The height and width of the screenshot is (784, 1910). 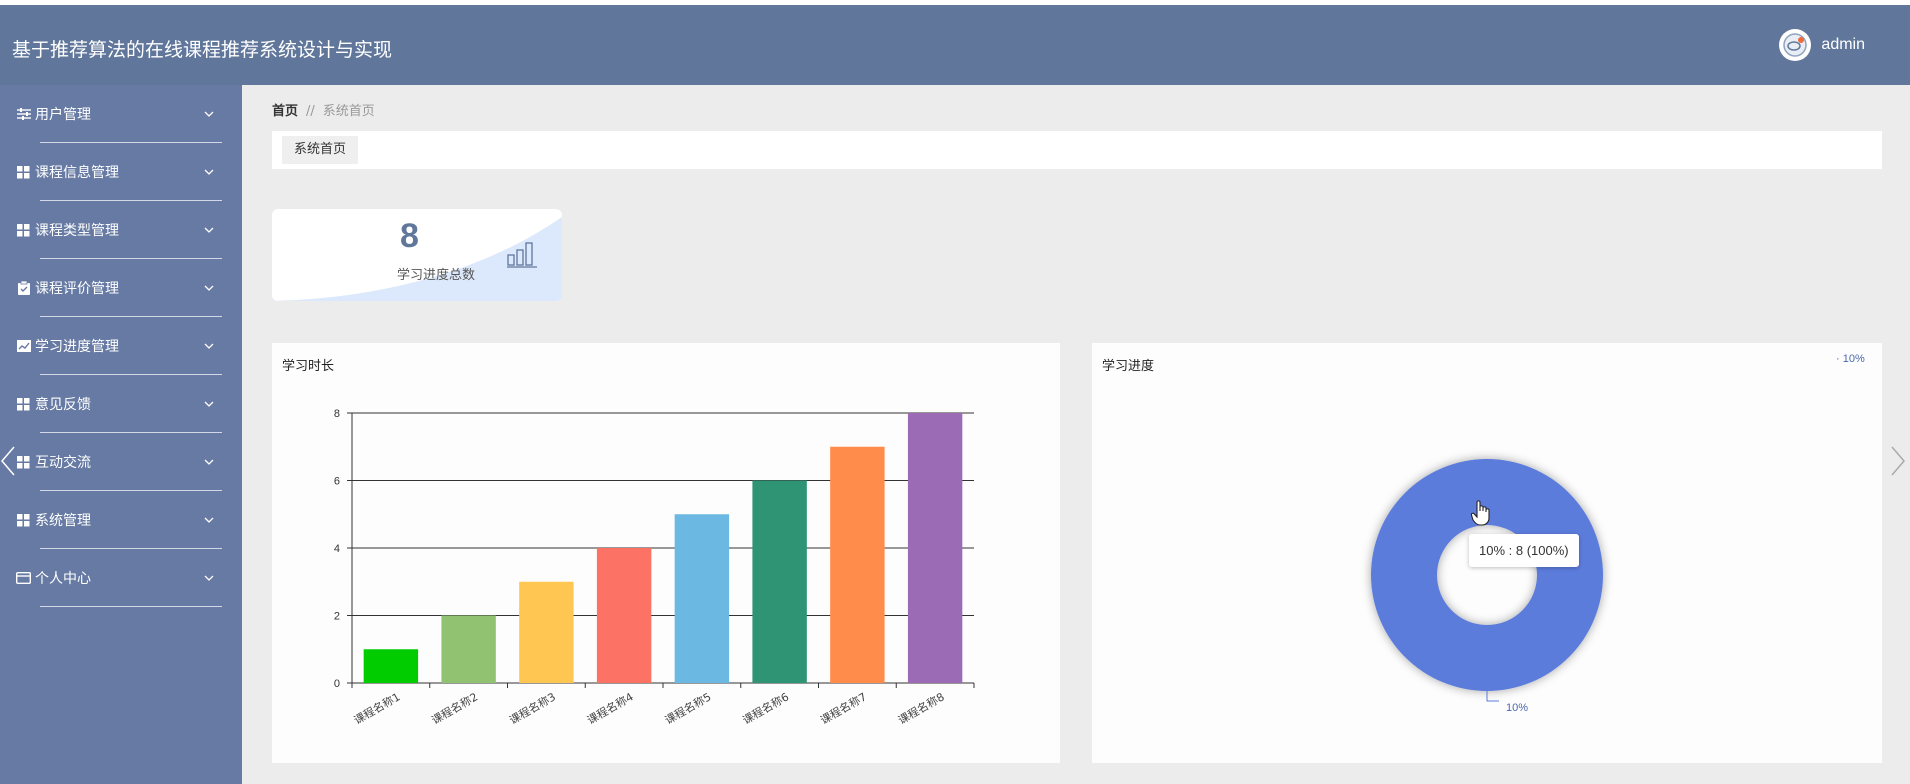 I want to click on pie-slice-label: 10%, so click(x=1517, y=708).